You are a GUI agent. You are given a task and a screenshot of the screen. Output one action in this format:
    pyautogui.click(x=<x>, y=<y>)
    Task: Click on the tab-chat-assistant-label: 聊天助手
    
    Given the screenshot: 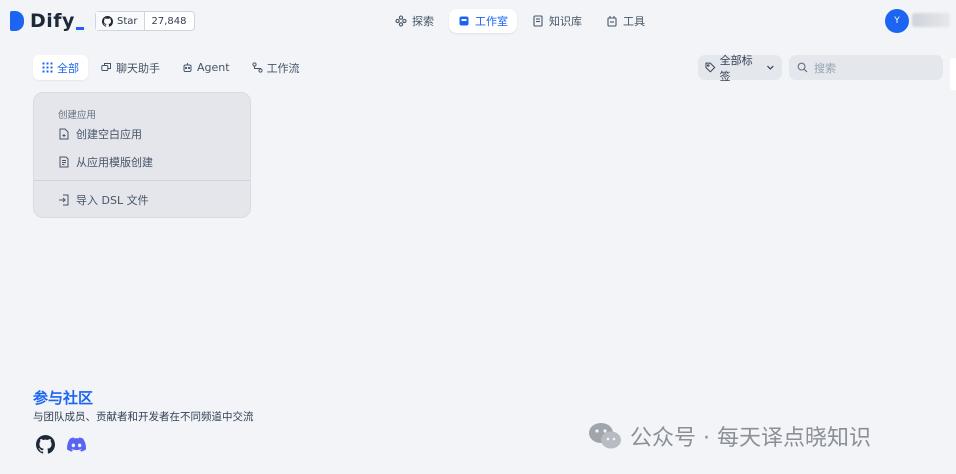 What is the action you would take?
    pyautogui.click(x=138, y=68)
    